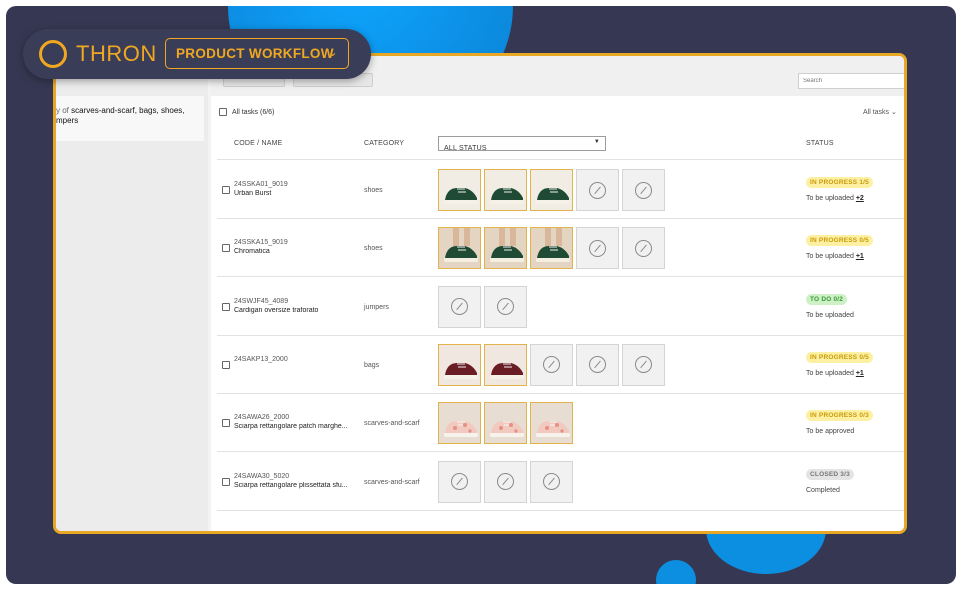 This screenshot has height=590, width=960. Describe the element at coordinates (376, 307) in the screenshot. I see `row-category: jumpers` at that location.